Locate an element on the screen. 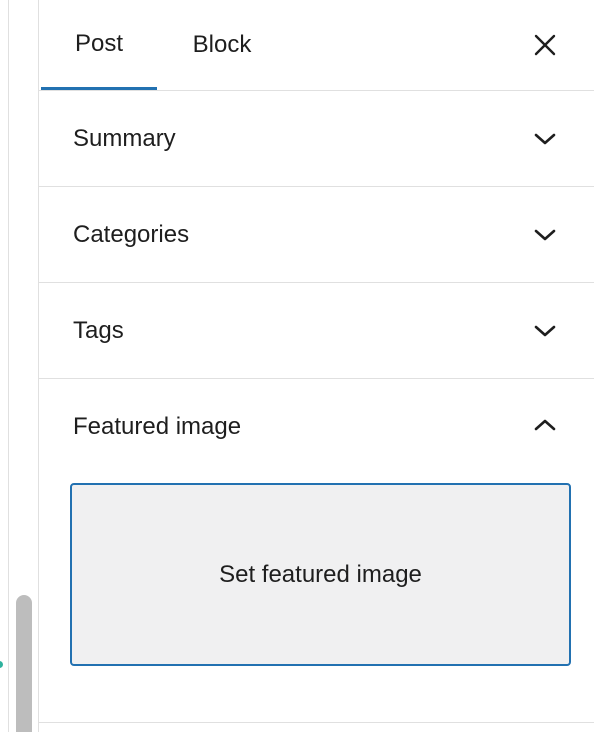 This screenshot has height=732, width=594. panel-summary: Summary is located at coordinates (316, 139).